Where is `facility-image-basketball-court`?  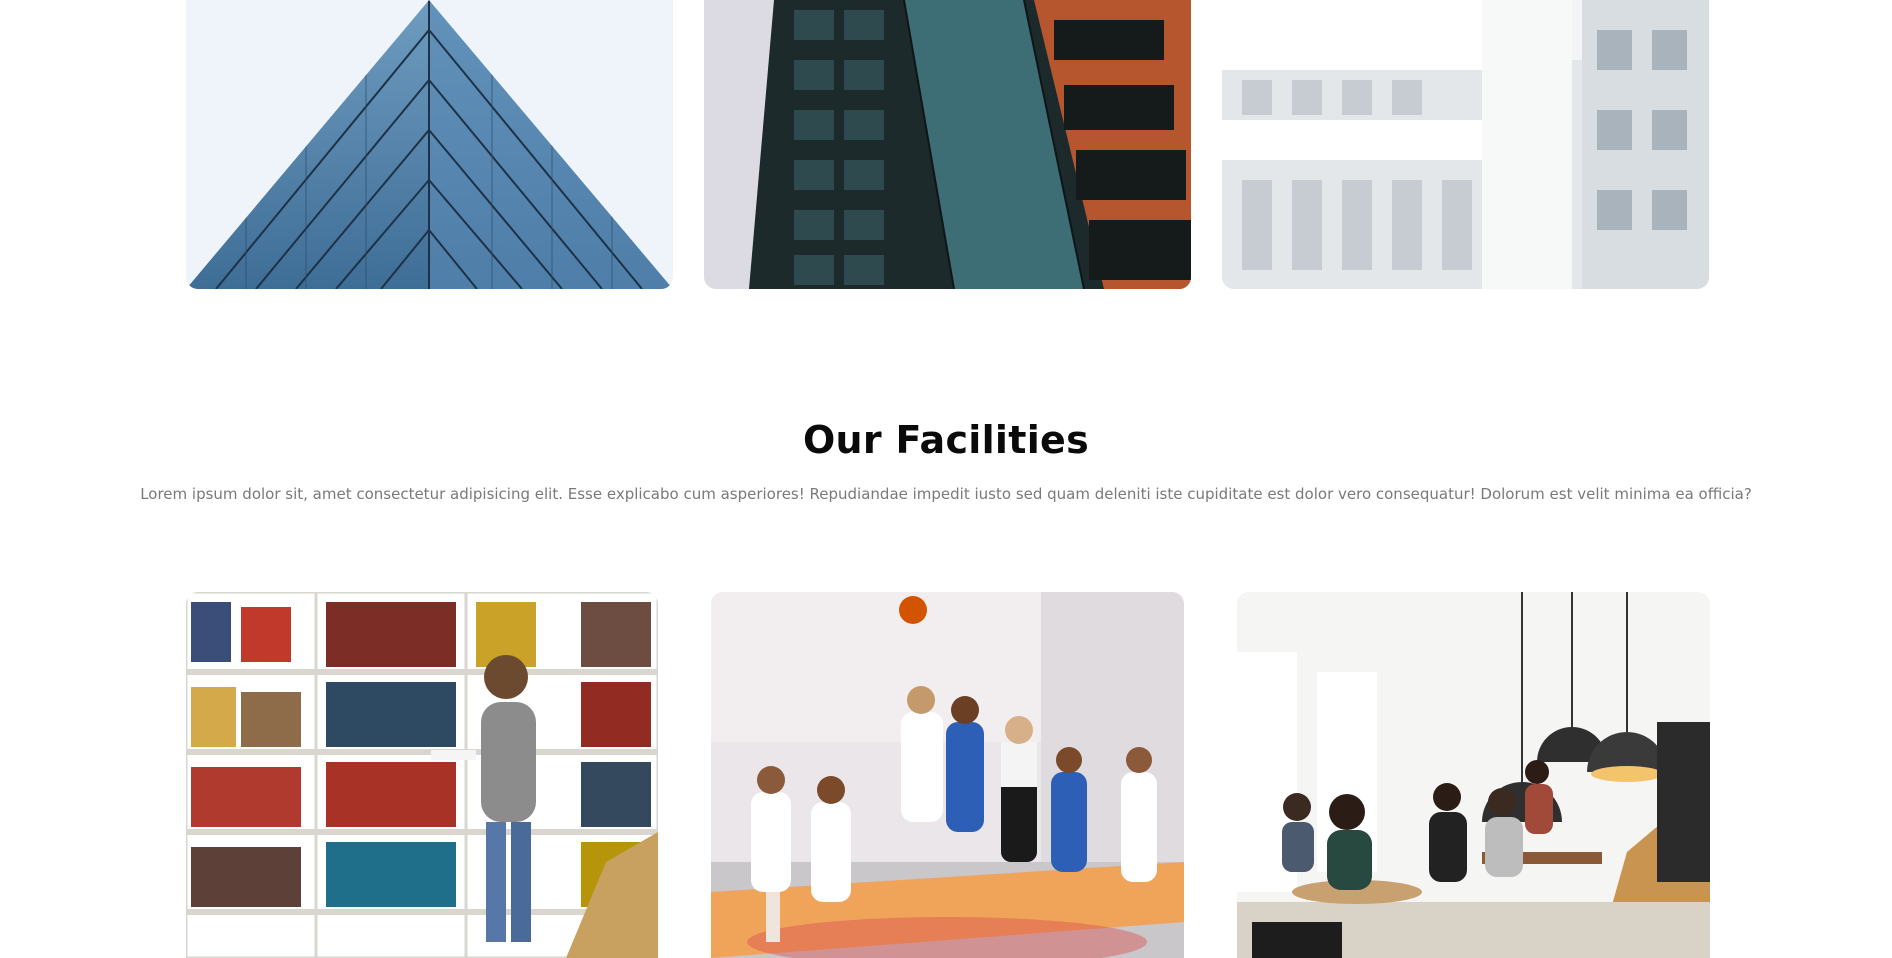
facility-image-basketball-court is located at coordinates (947, 775).